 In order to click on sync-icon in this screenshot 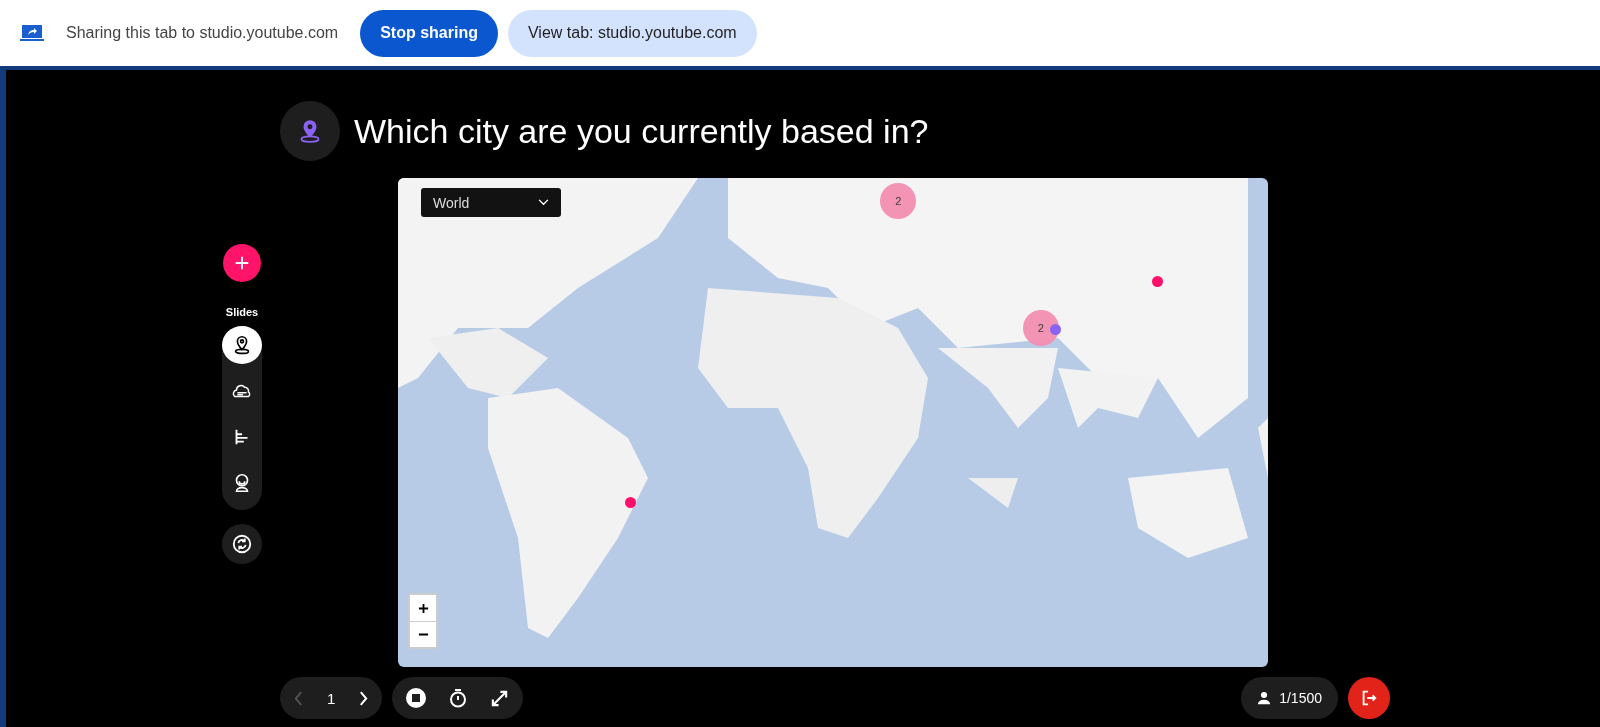, I will do `click(242, 544)`.